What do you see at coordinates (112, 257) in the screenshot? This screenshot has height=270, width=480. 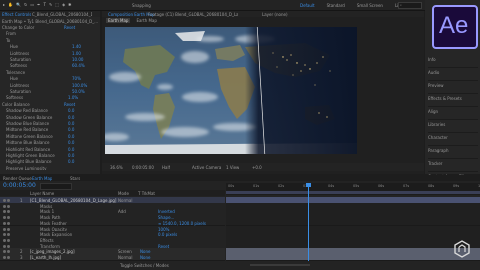 I see `layer-row: 3 [L_earth_lh.jpg] Normal None` at bounding box center [112, 257].